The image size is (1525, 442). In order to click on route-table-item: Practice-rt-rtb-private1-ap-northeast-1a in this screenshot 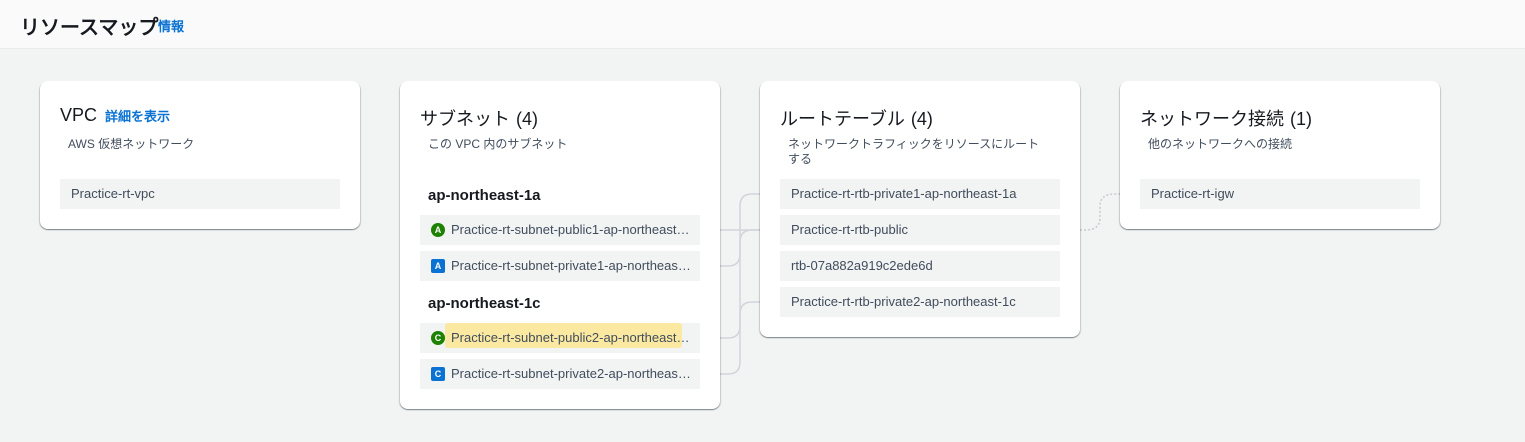, I will do `click(920, 194)`.